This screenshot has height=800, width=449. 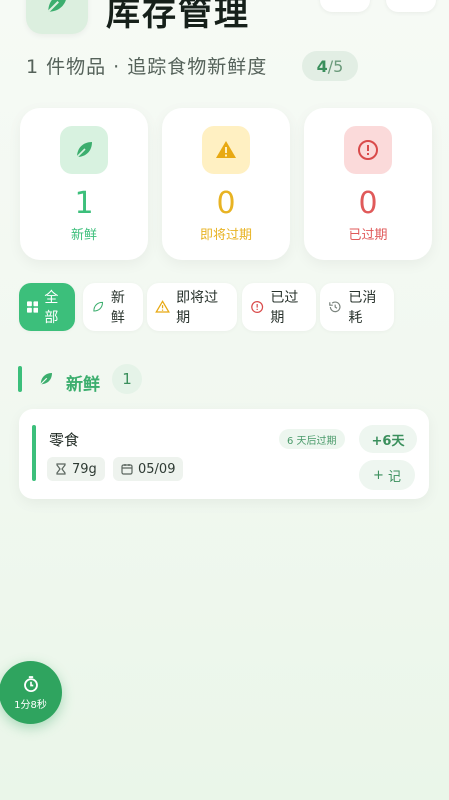 I want to click on item-status-bar, so click(x=34, y=453).